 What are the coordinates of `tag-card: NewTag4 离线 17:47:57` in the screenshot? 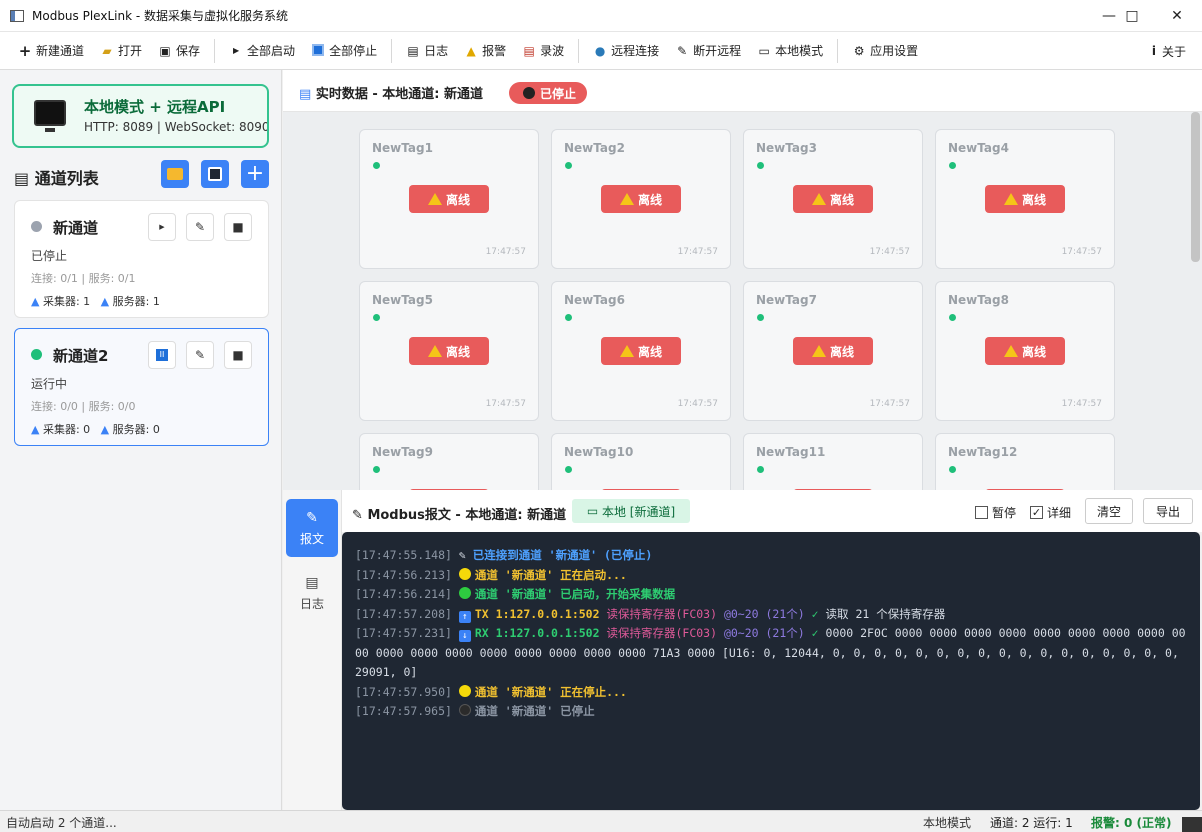 It's located at (1025, 199).